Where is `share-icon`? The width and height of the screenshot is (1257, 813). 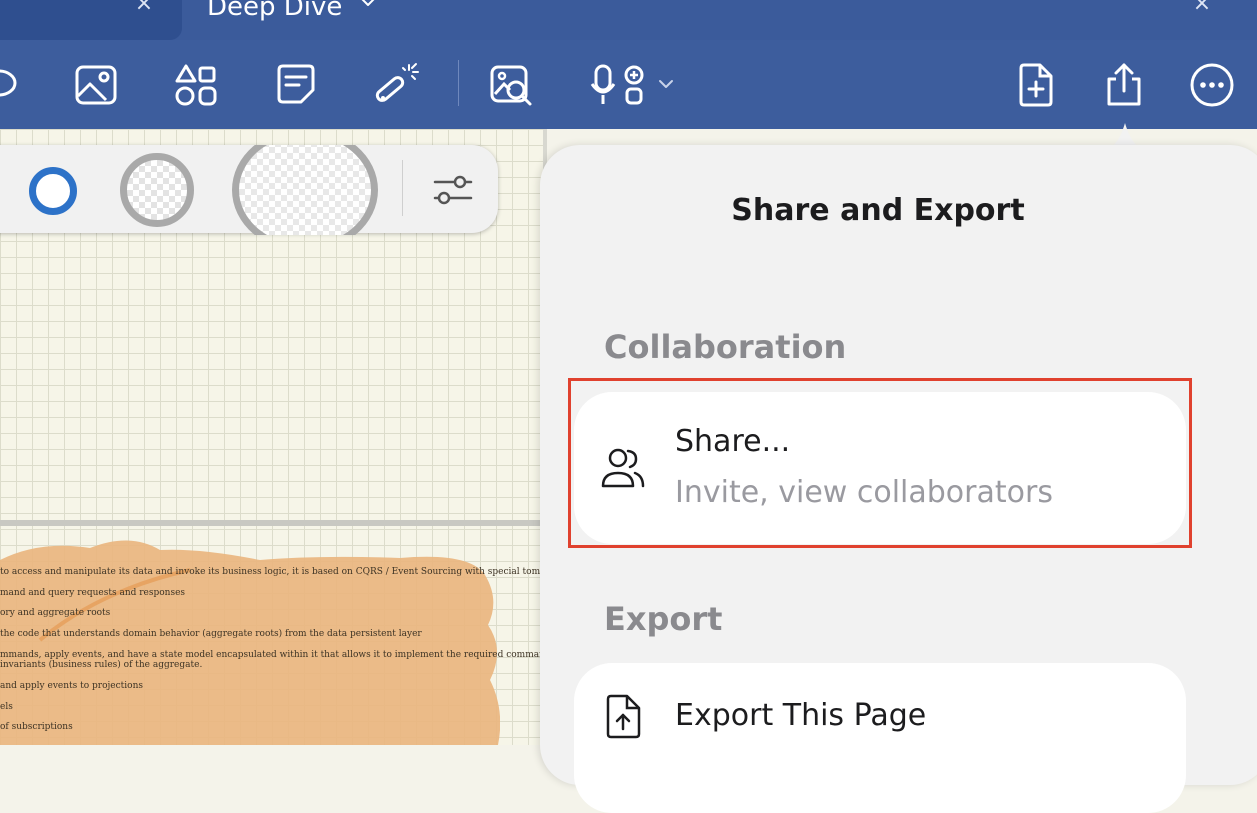
share-icon is located at coordinates (1124, 85).